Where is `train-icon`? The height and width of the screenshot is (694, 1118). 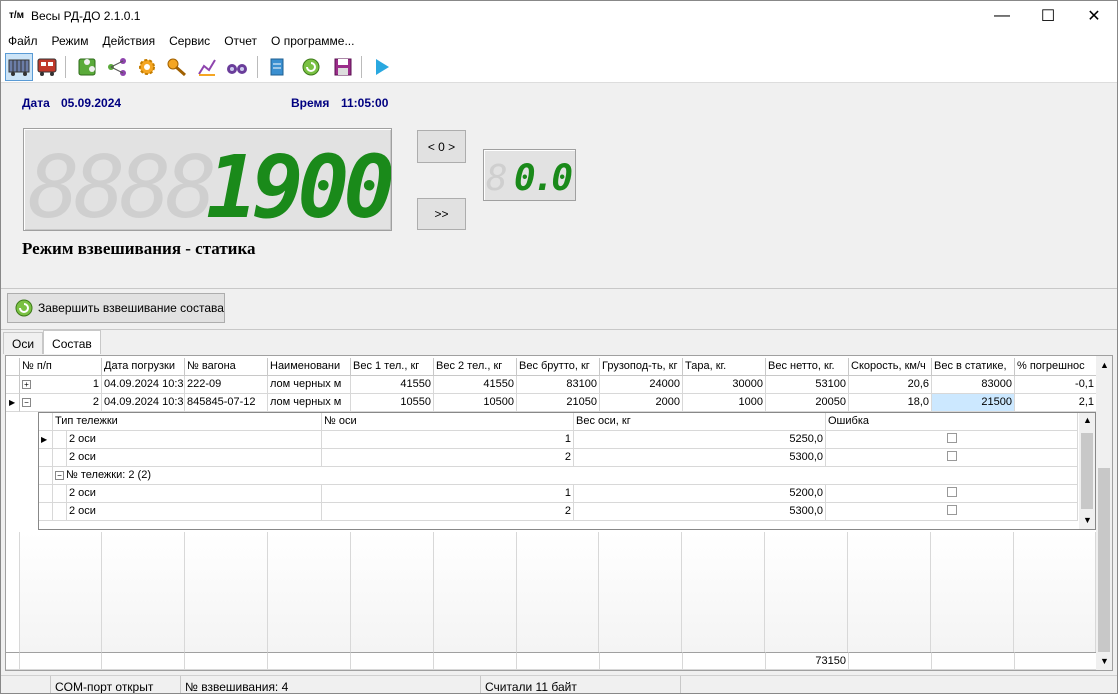
train-icon is located at coordinates (47, 67).